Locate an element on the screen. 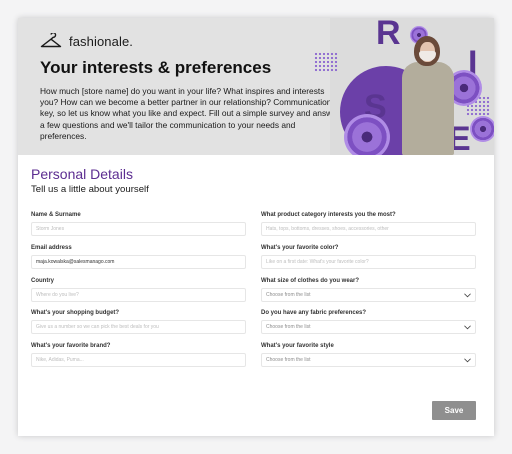 Image resolution: width=512 pixels, height=454 pixels. field-label: What's your favorite color? is located at coordinates (300, 248).